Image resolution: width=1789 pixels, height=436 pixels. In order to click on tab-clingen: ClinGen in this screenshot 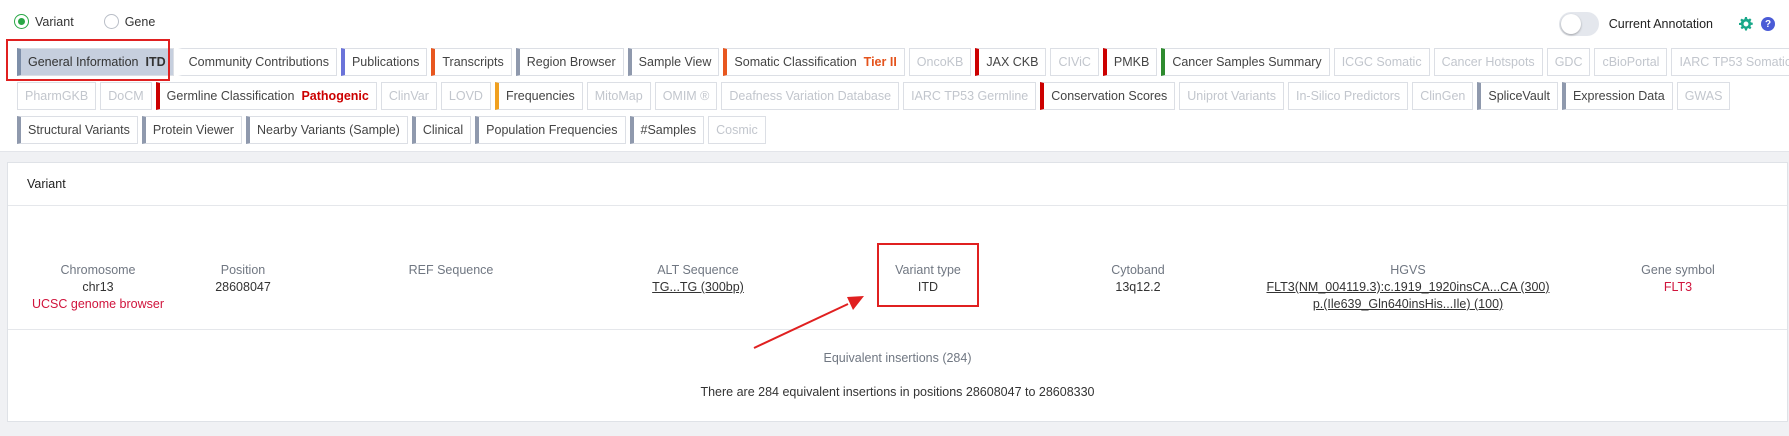, I will do `click(1443, 96)`.